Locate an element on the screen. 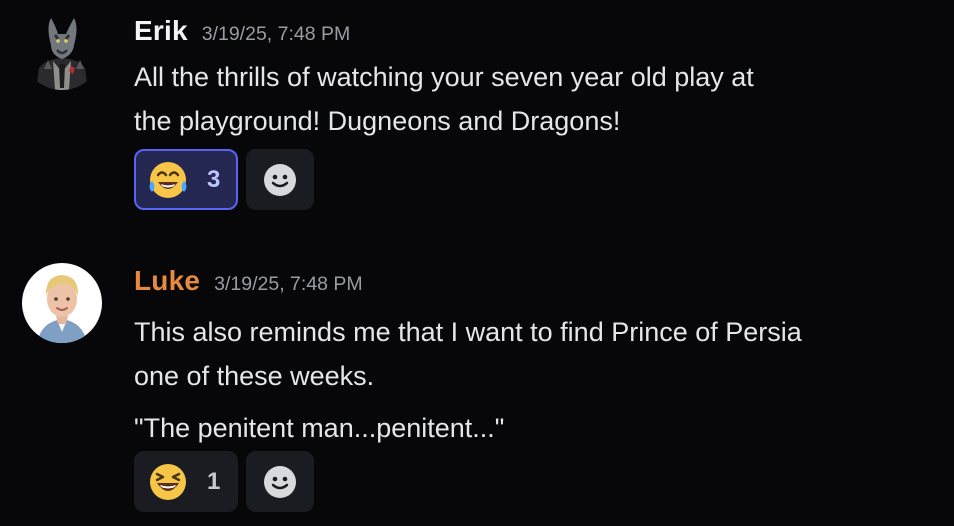 This screenshot has width=954, height=526. message-line: one of these weeks. is located at coordinates (254, 376).